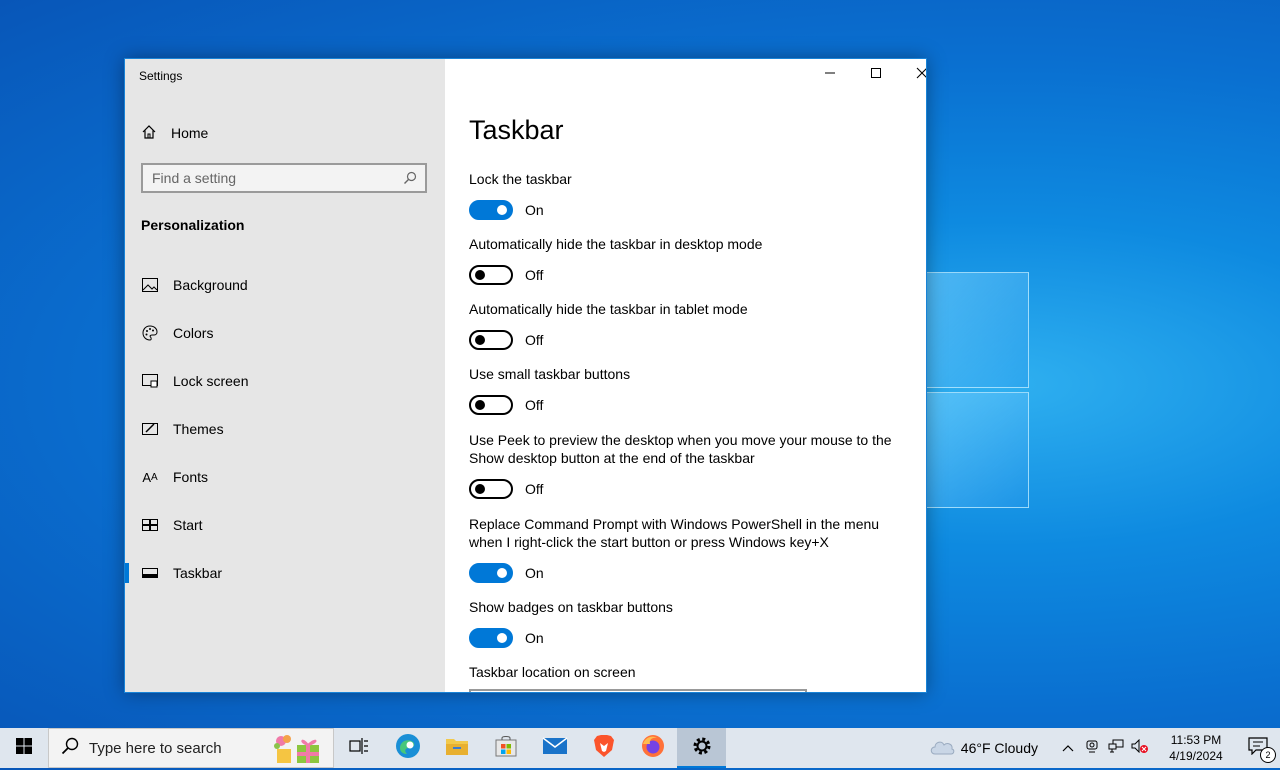  I want to click on close-icon, so click(921, 75).